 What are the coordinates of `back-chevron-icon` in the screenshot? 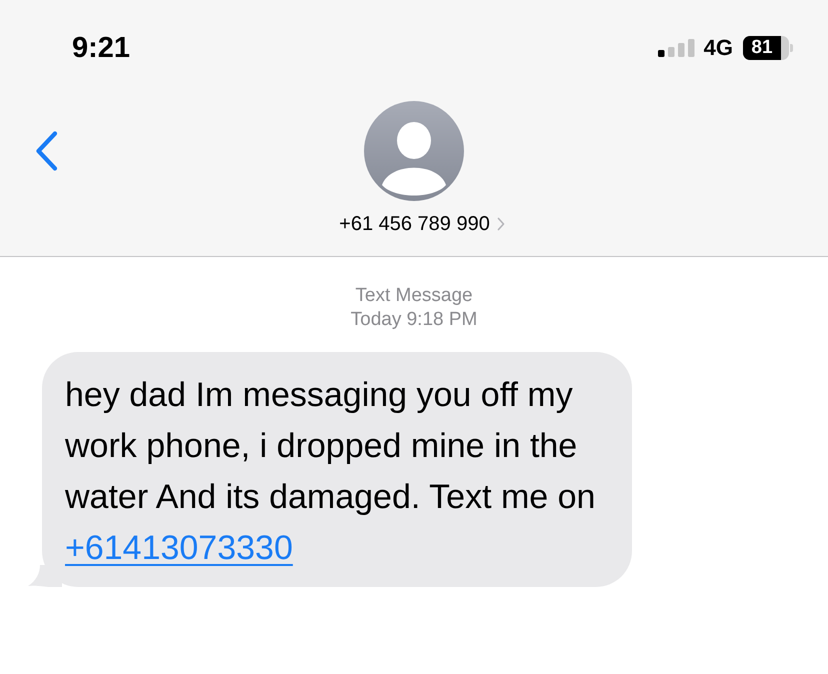 It's located at (46, 151).